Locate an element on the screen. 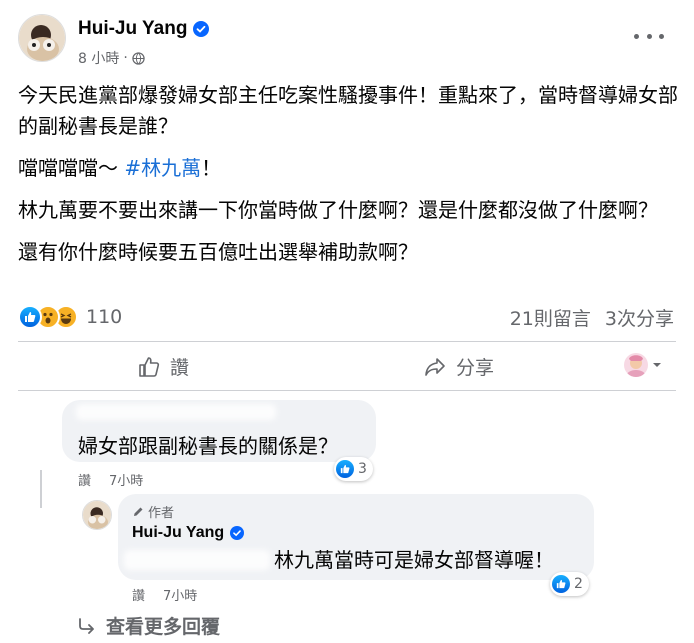 This screenshot has width=694, height=643. post-paragraph-2-suffix: ！ is located at coordinates (211, 168).